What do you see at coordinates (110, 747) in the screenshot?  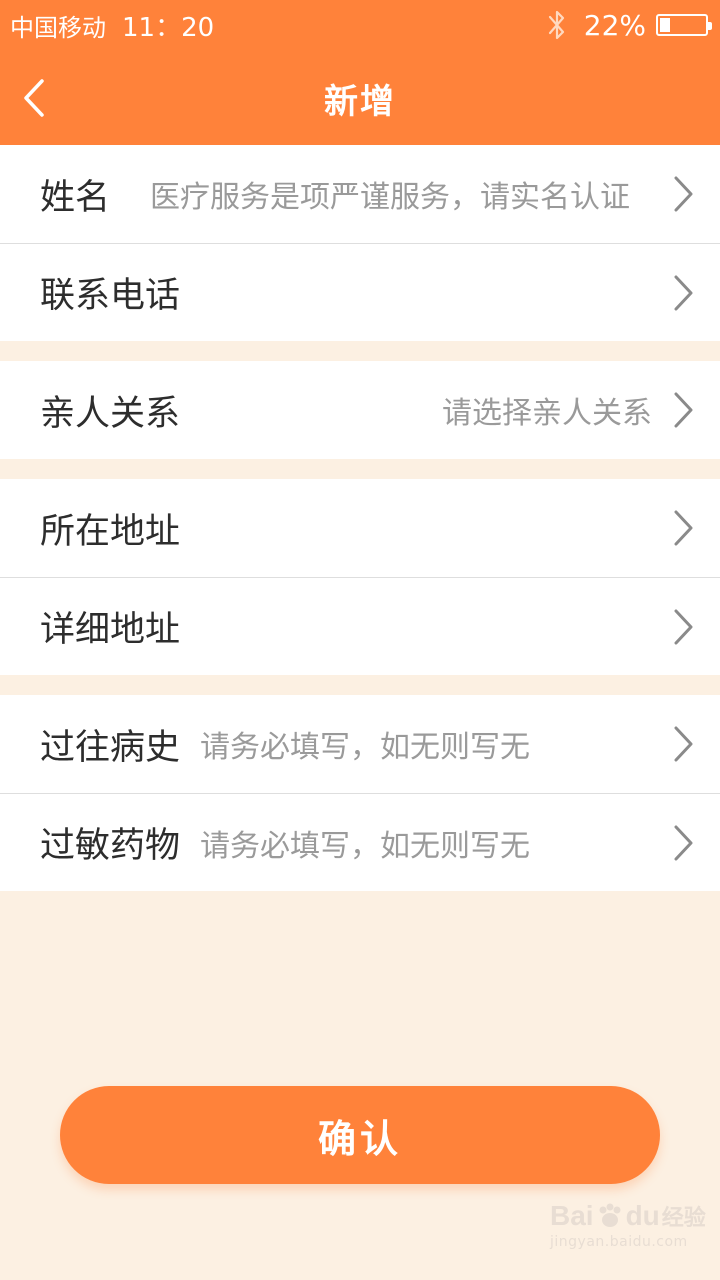 I see `medical-history-label: 过往病史` at bounding box center [110, 747].